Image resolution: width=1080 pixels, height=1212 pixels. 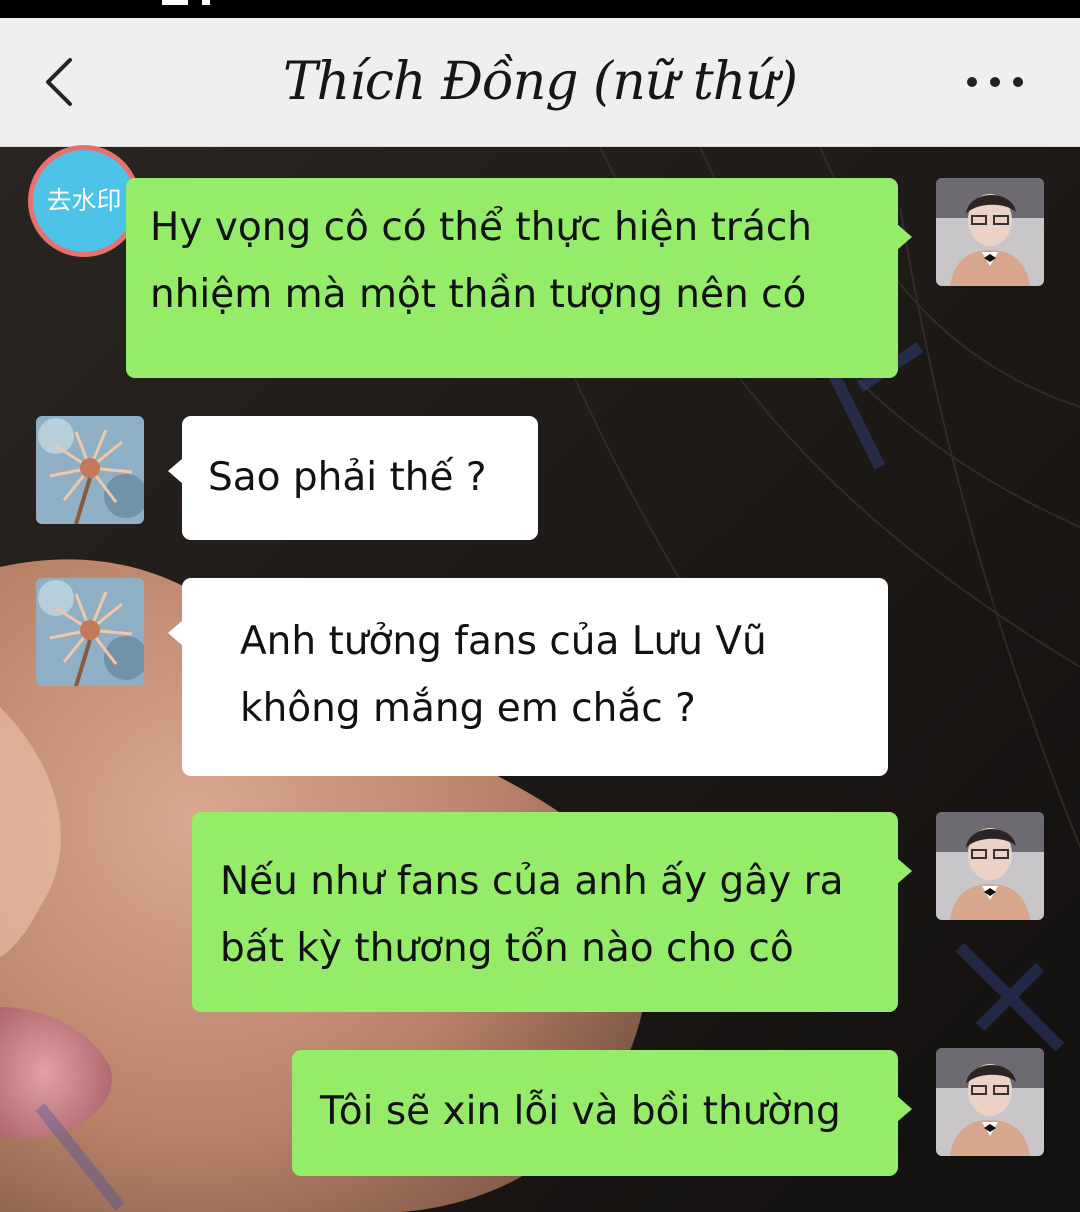 I want to click on status-icon, so click(x=186, y=2).